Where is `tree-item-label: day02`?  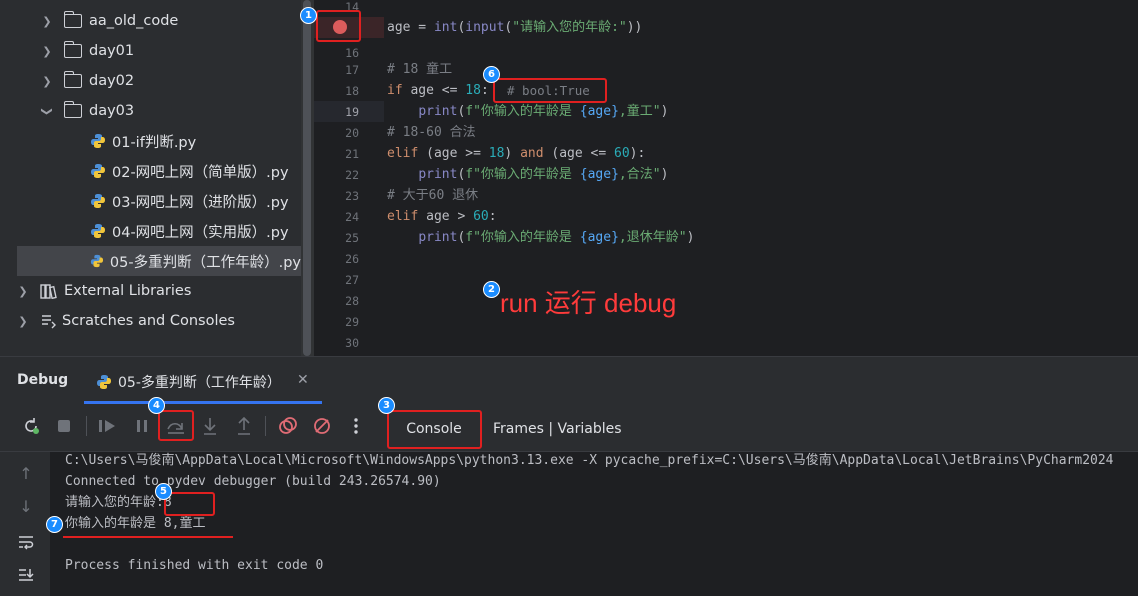 tree-item-label: day02 is located at coordinates (112, 81).